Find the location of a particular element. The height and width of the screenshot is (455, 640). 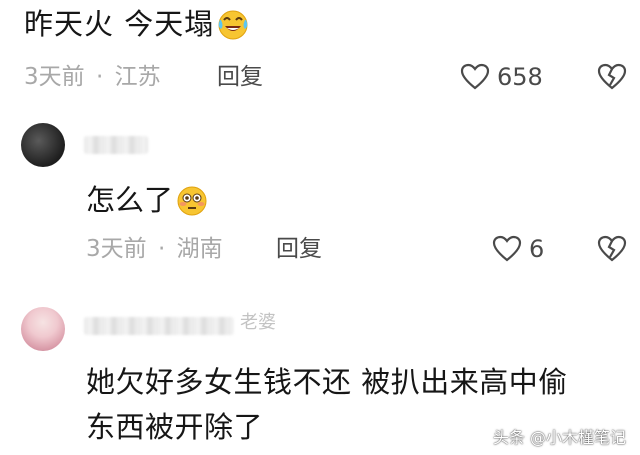

comment-1-text: 昨天火 今天塌 is located at coordinates (137, 27).